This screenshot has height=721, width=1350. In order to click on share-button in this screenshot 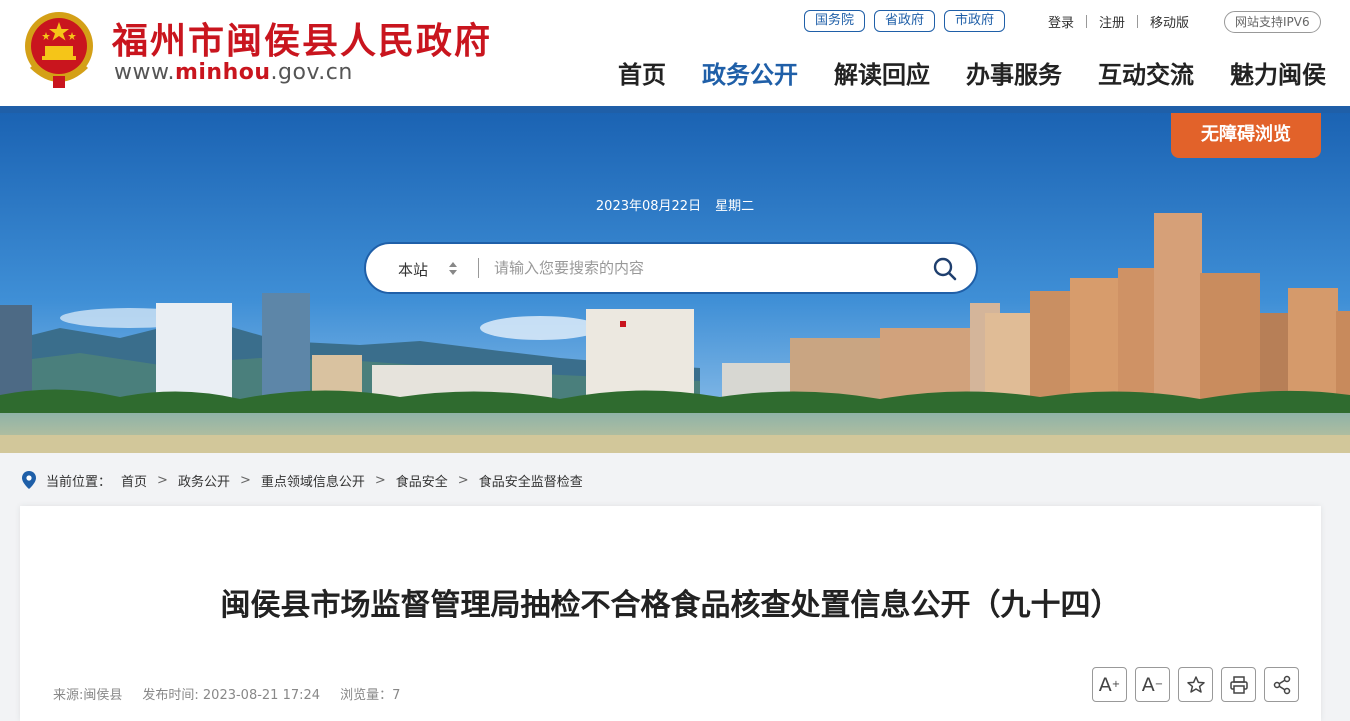, I will do `click(1281, 684)`.